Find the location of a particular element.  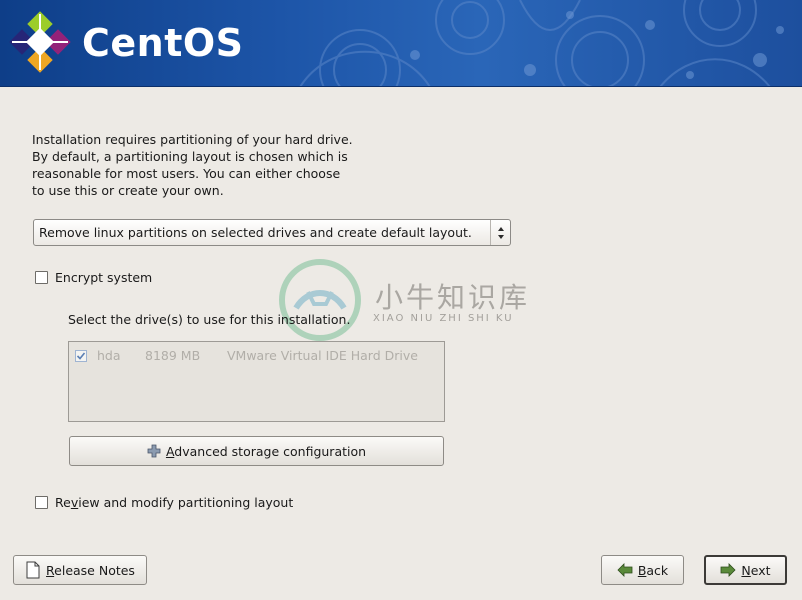

centos-logo-icon is located at coordinates (40, 42).